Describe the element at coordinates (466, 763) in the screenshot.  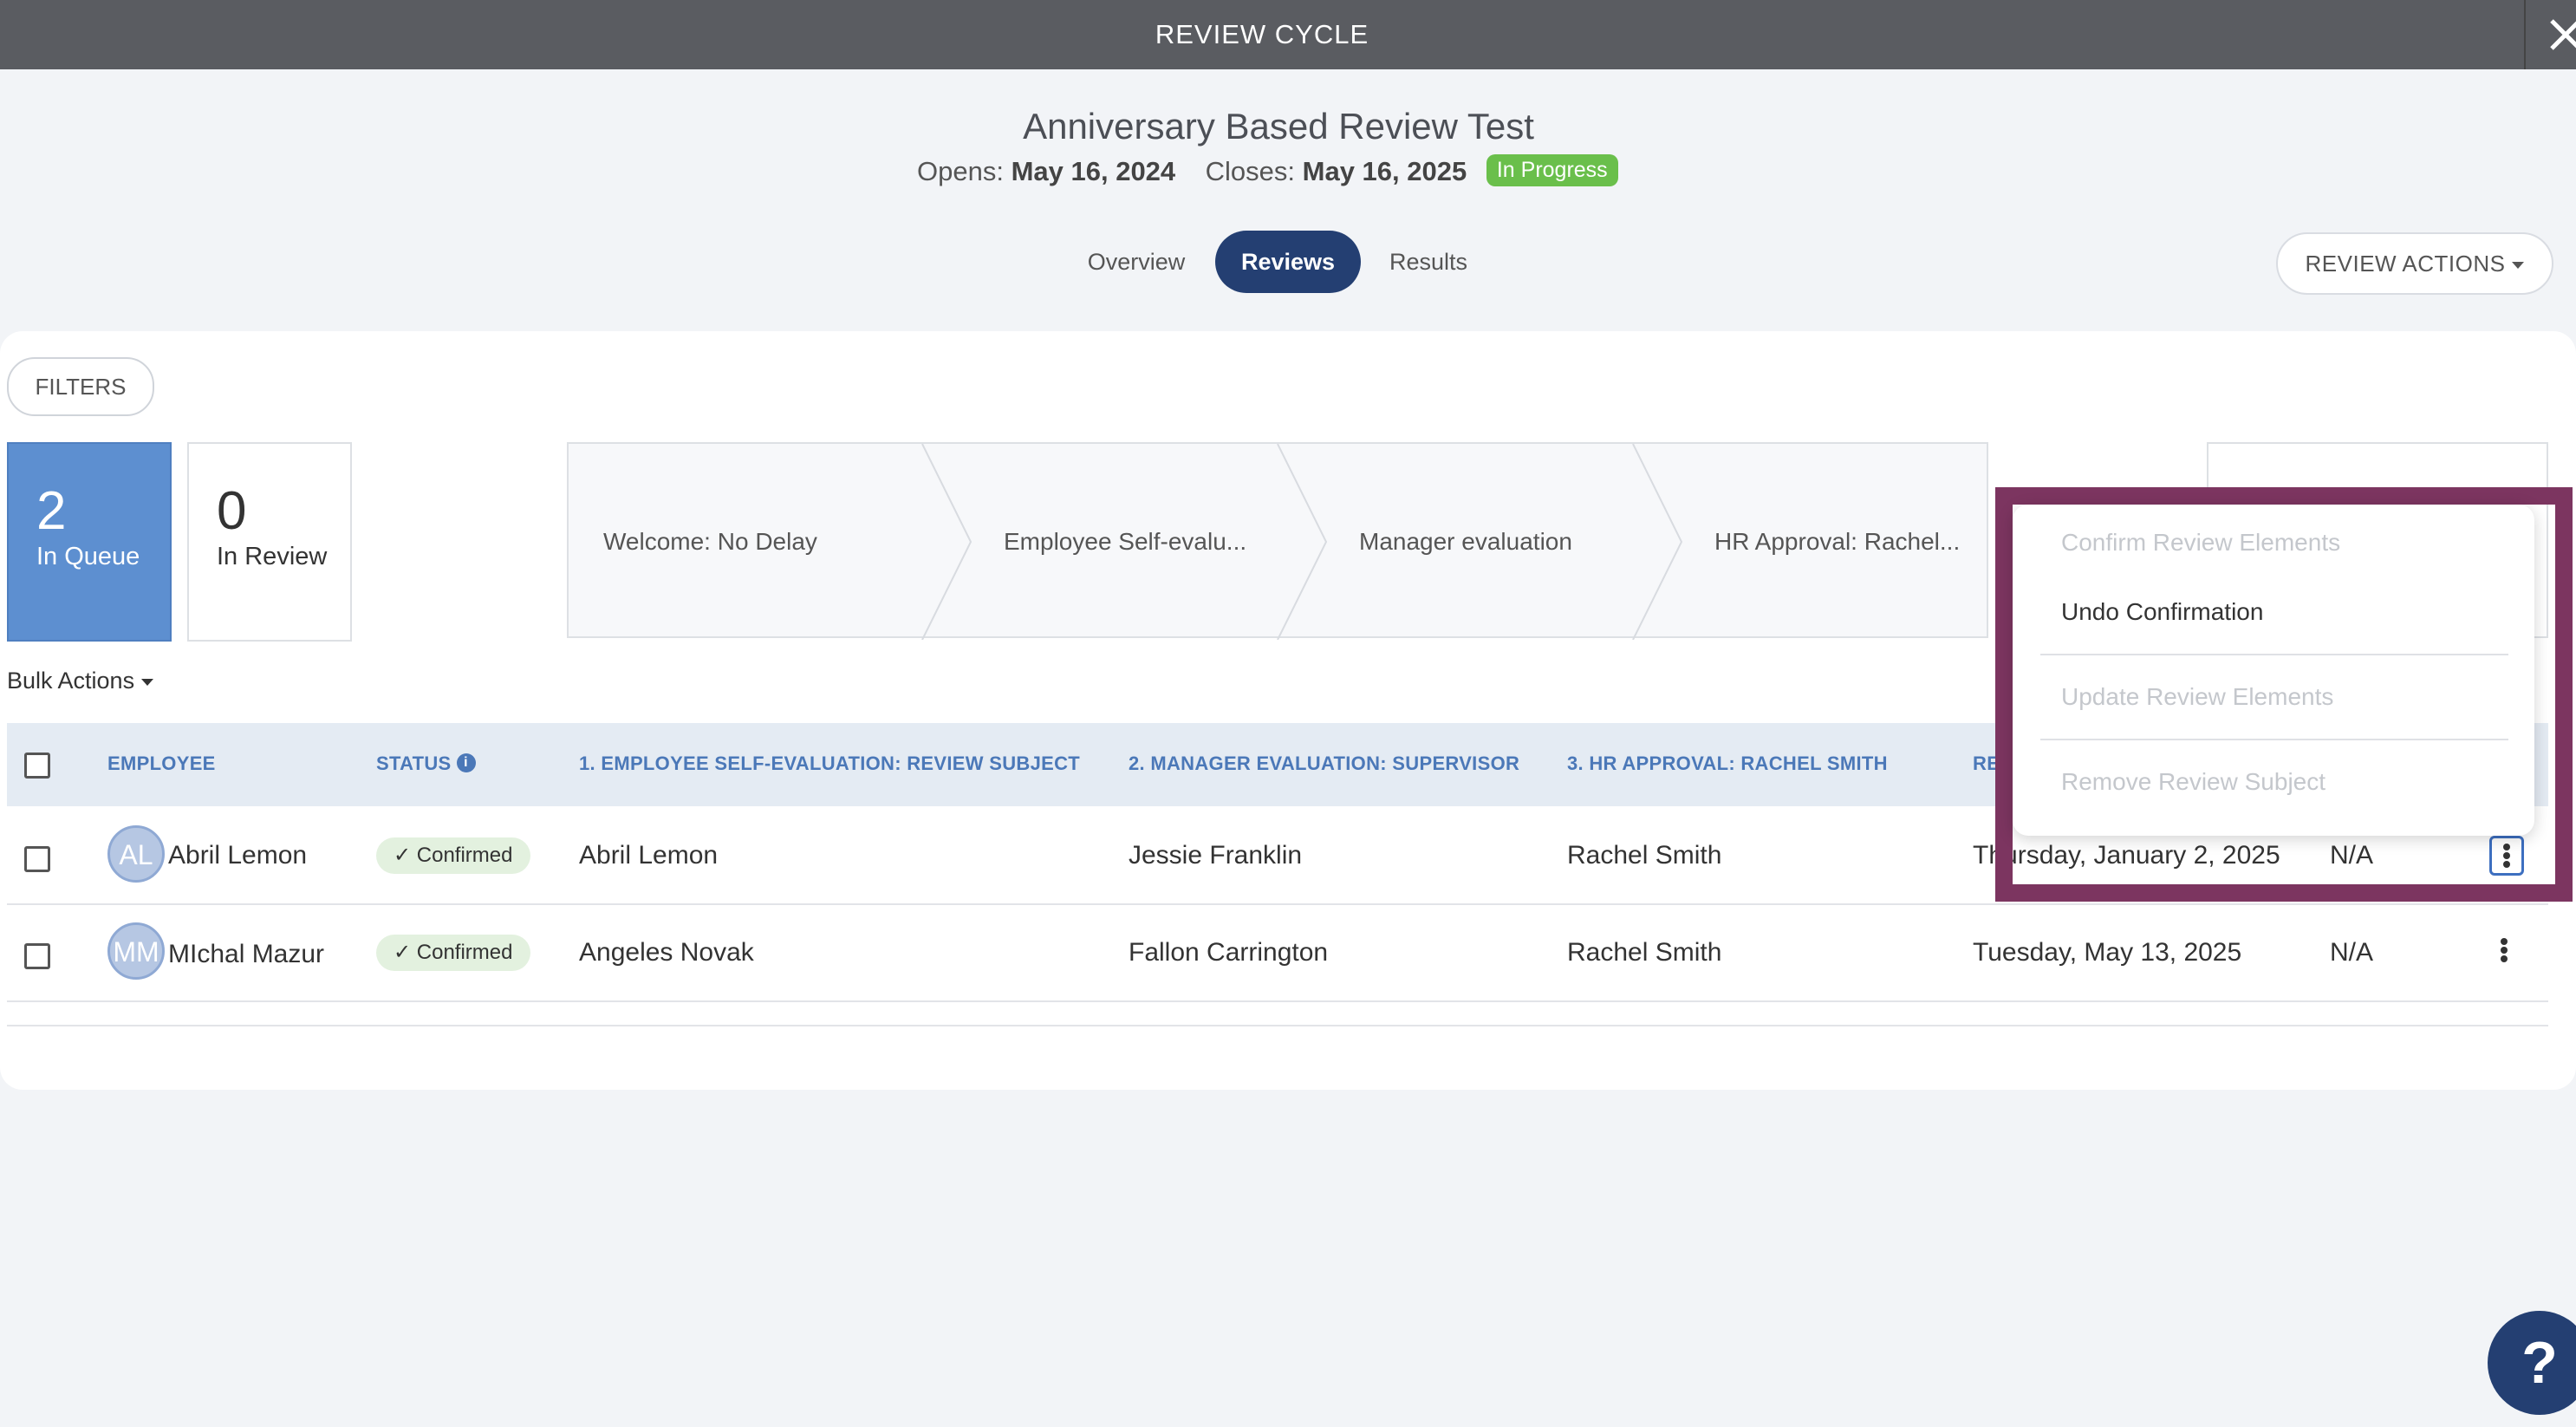
I see `info-icon: i` at that location.